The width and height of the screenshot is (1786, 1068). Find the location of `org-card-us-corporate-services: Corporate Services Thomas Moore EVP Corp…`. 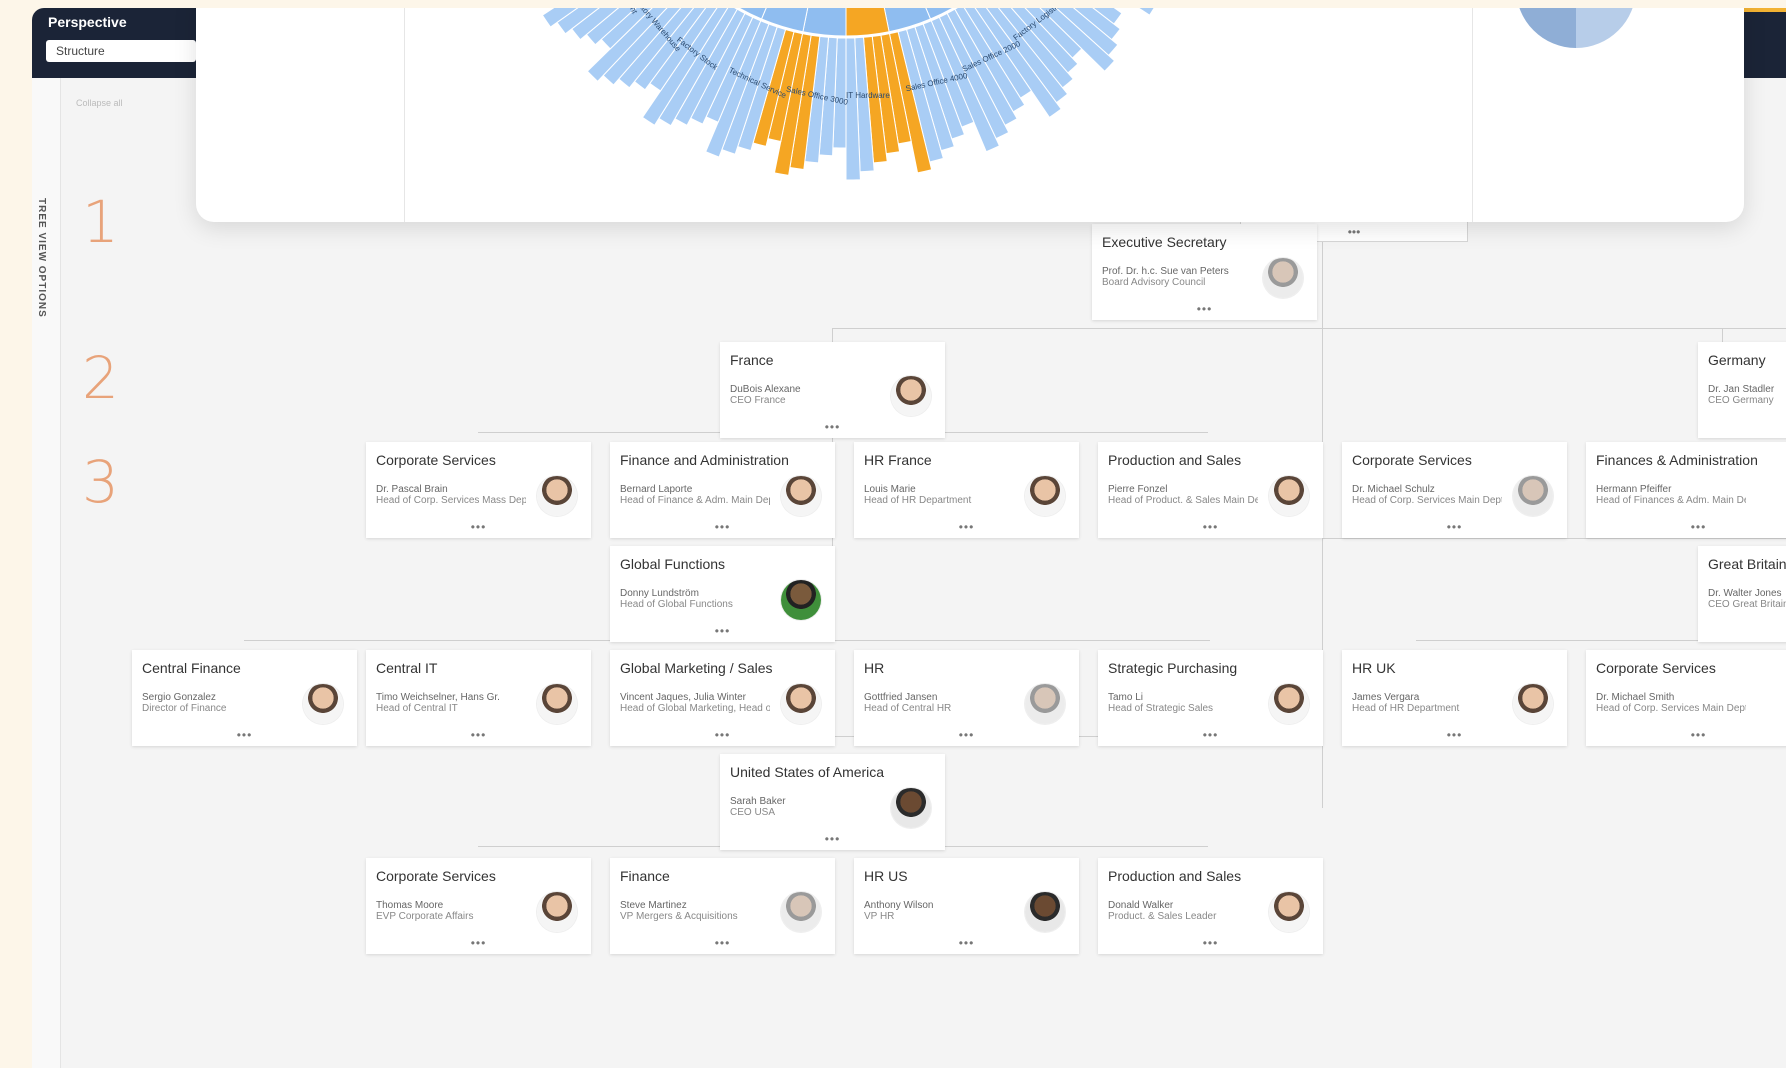

org-card-us-corporate-services: Corporate Services Thomas Moore EVP Corp… is located at coordinates (478, 906).